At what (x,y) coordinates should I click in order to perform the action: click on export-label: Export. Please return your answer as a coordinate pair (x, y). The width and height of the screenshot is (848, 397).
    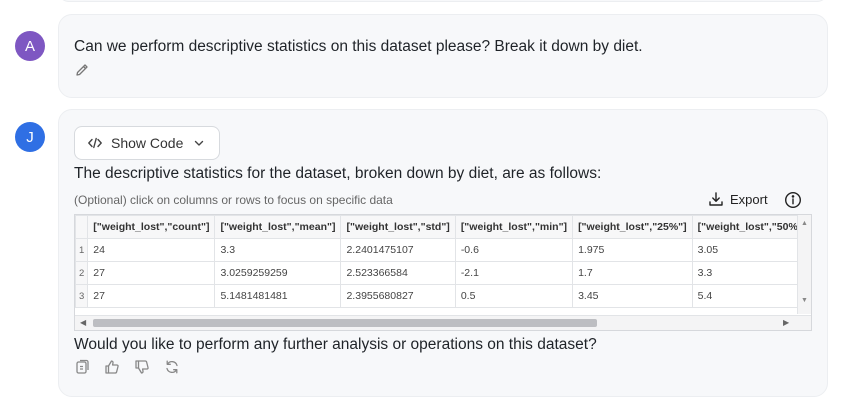
    Looking at the image, I should click on (749, 199).